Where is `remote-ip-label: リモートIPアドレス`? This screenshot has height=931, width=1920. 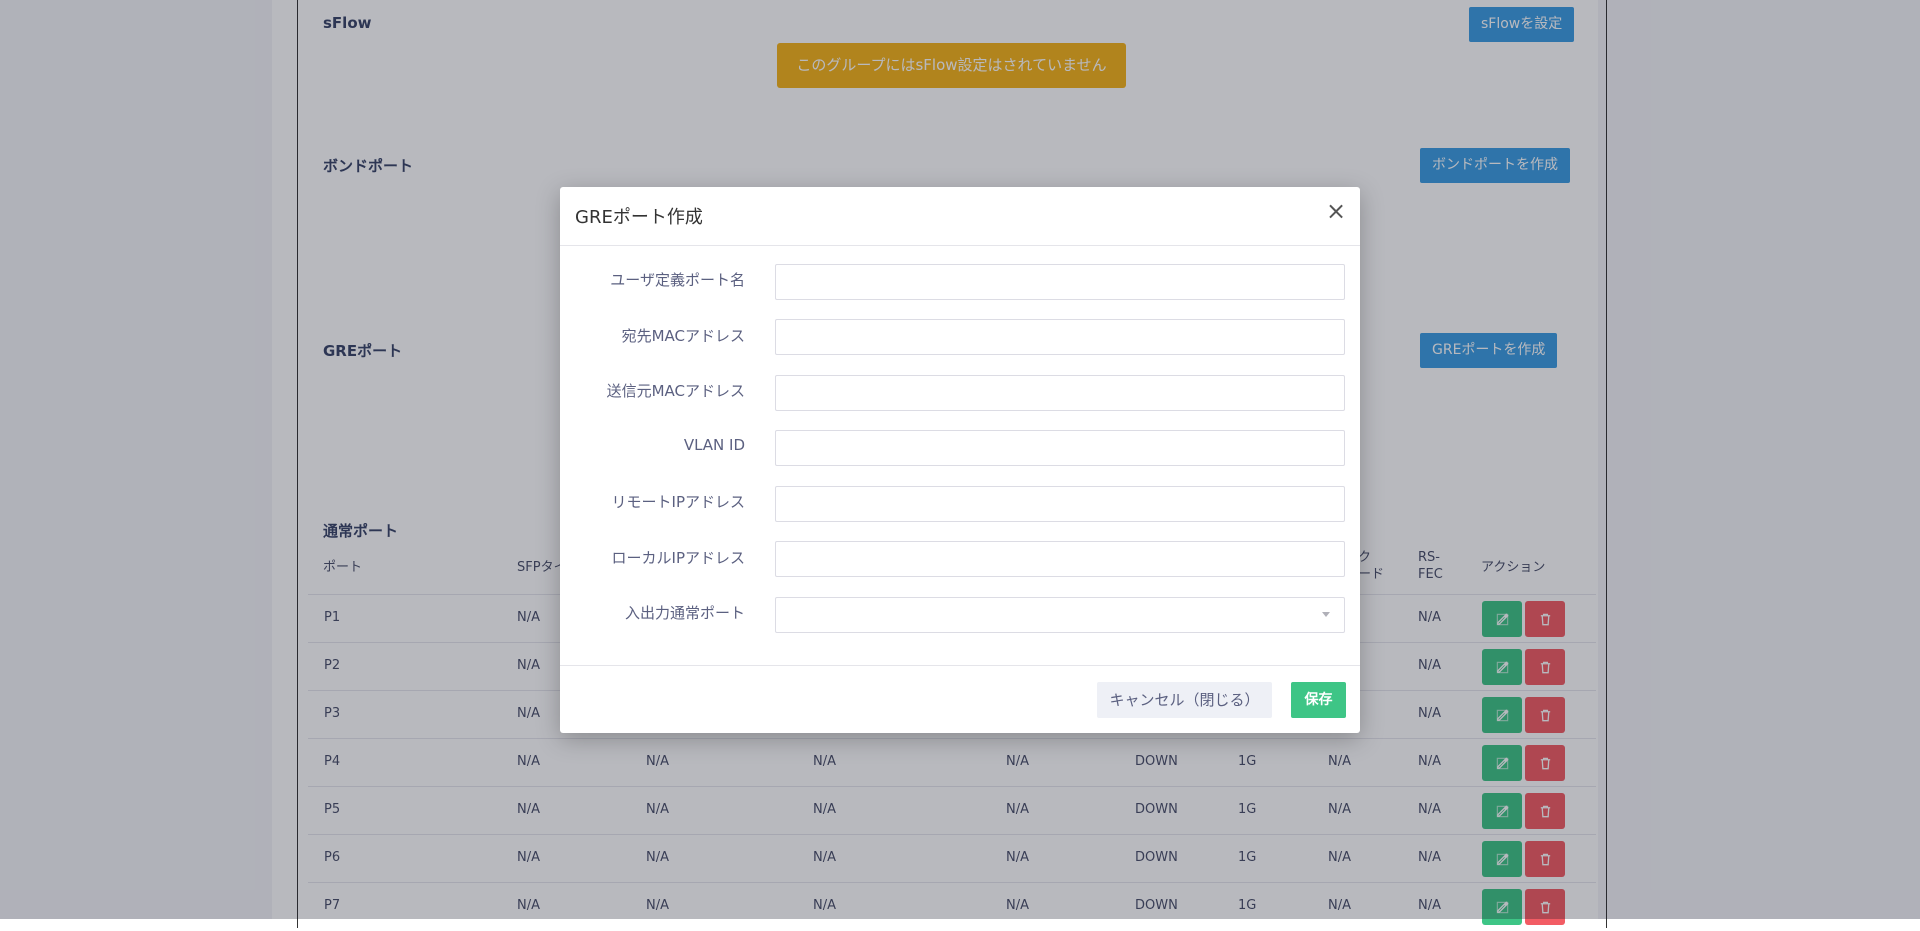
remote-ip-label: リモートIPアドレス is located at coordinates (678, 502).